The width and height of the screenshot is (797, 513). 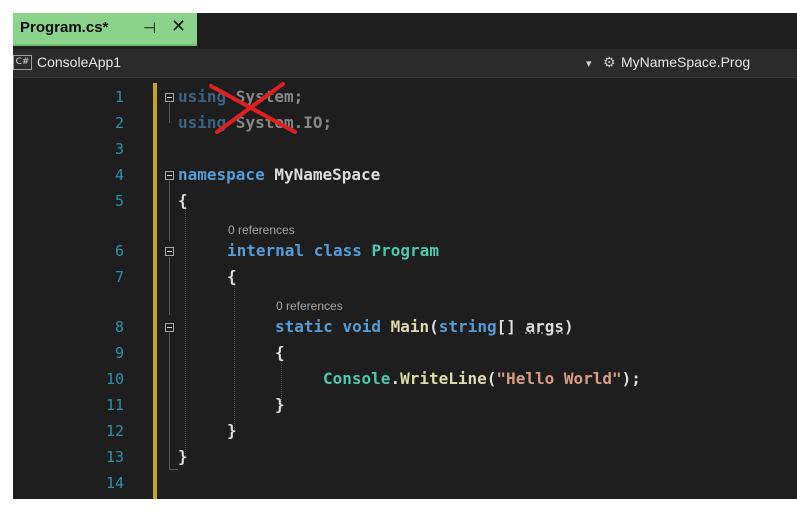 What do you see at coordinates (609, 62) in the screenshot?
I see `class-member-icon: ⚙` at bounding box center [609, 62].